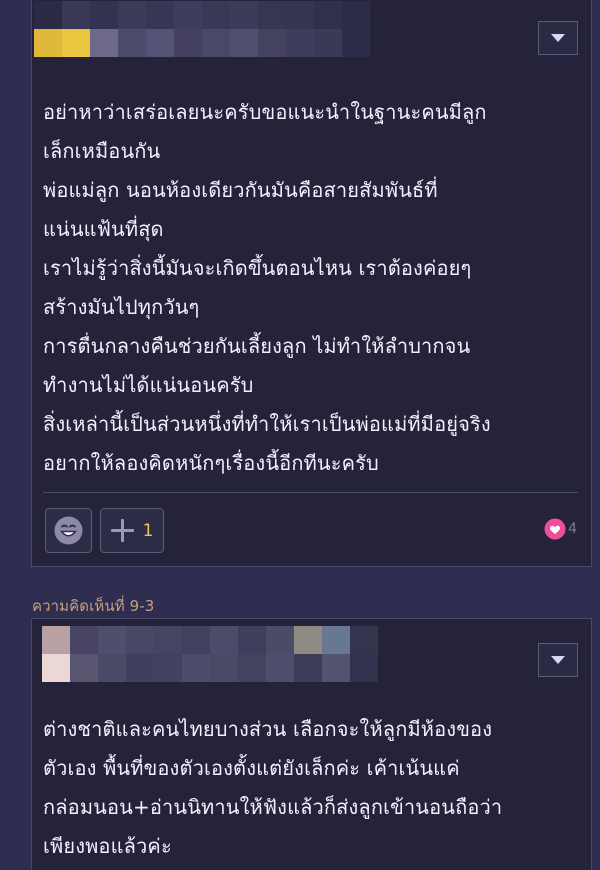  I want to click on comment-line: เพียงพอแล้วค่ะ, so click(107, 846).